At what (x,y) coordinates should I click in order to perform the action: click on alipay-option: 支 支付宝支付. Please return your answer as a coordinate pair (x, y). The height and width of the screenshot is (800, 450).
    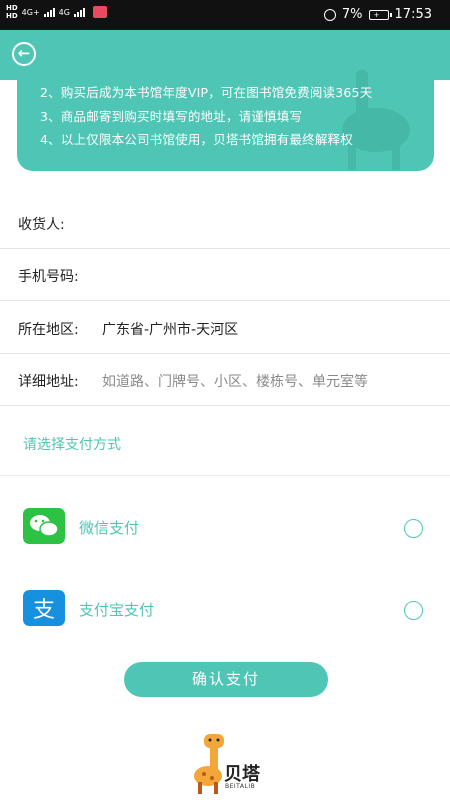
    Looking at the image, I should click on (225, 606).